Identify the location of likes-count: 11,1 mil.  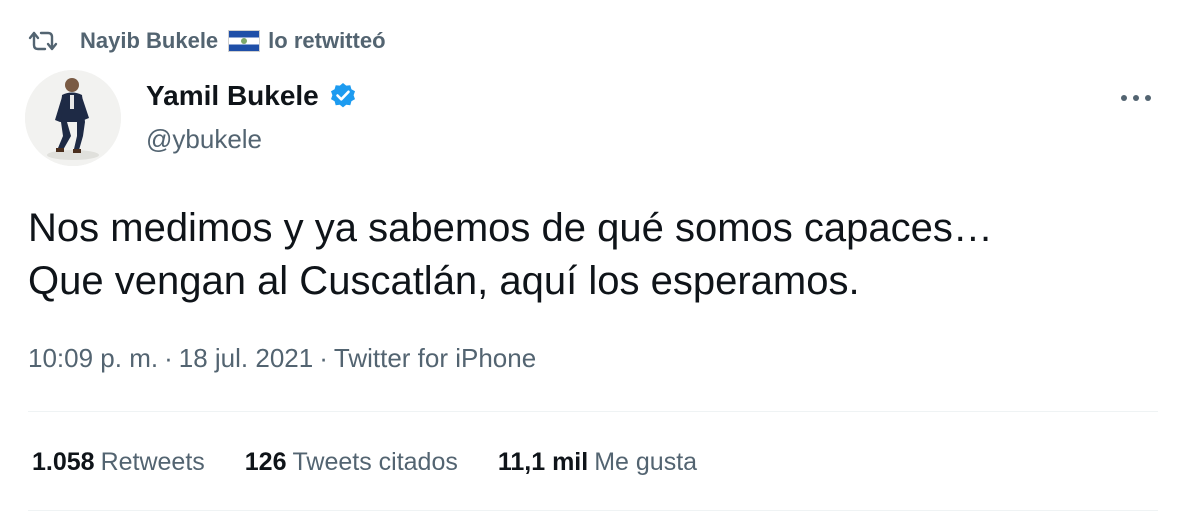
(543, 462).